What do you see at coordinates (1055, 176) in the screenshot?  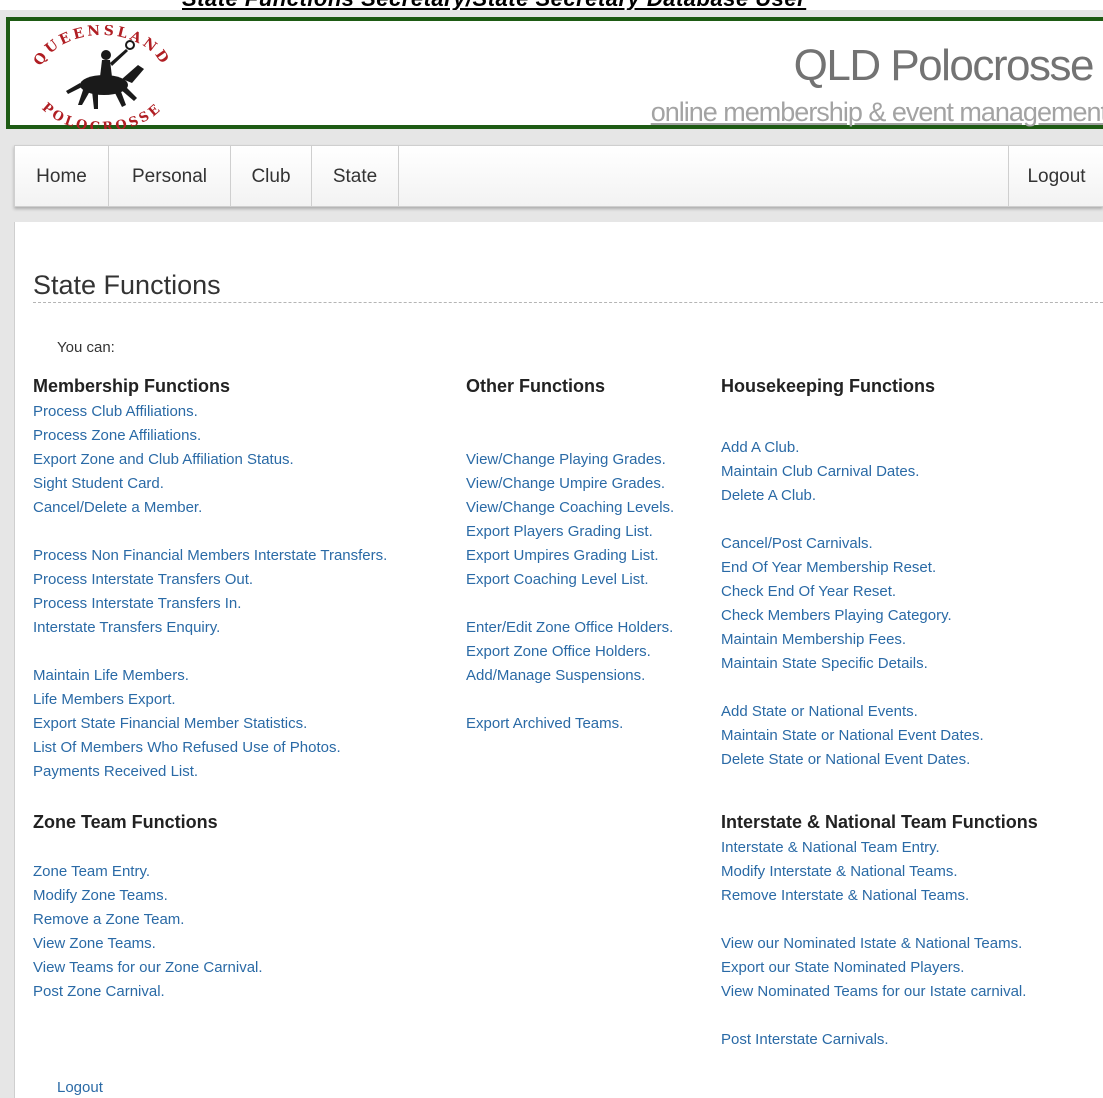 I see `nav-logout: Logout` at bounding box center [1055, 176].